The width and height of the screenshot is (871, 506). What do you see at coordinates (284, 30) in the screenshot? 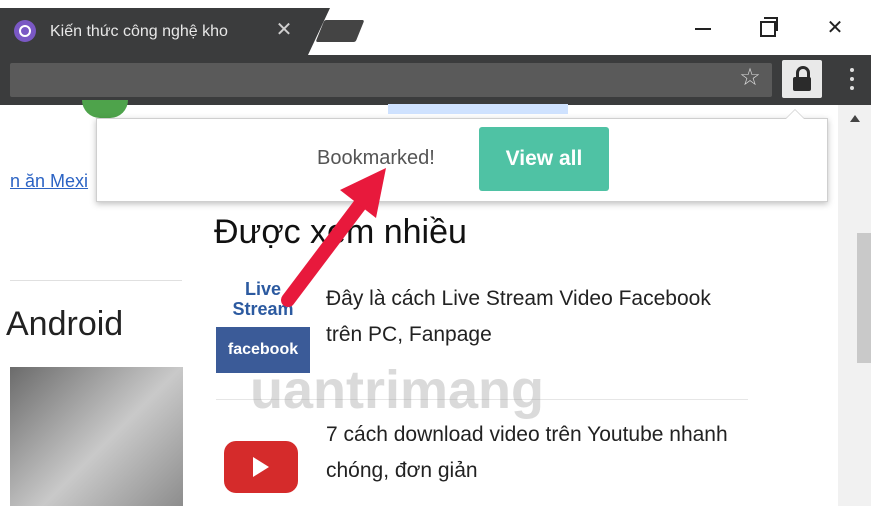
I see `tab-close-button: ✕` at bounding box center [284, 30].